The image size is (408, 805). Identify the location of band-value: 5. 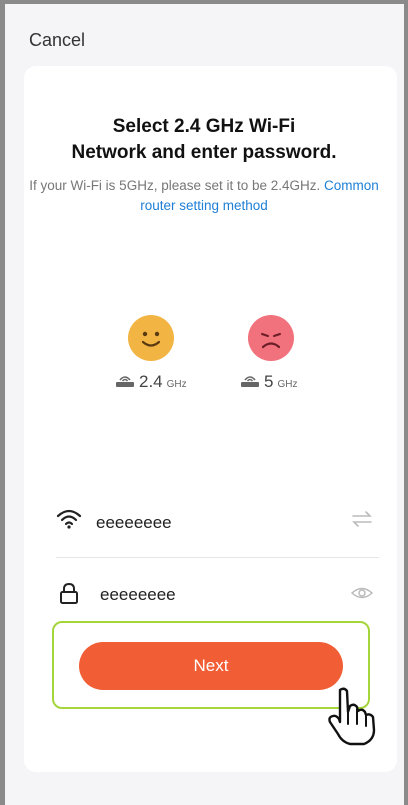
(269, 381).